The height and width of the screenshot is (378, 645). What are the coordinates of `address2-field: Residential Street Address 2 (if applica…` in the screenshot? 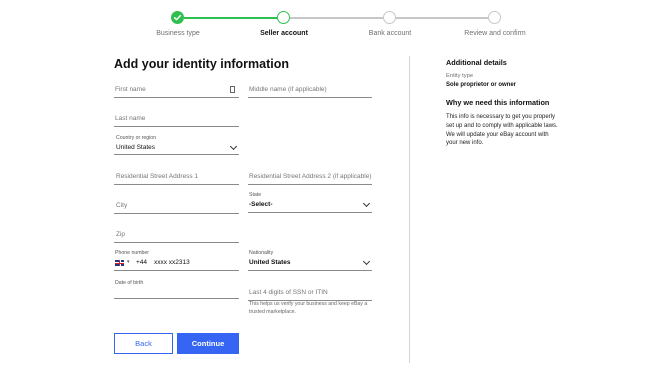 It's located at (310, 178).